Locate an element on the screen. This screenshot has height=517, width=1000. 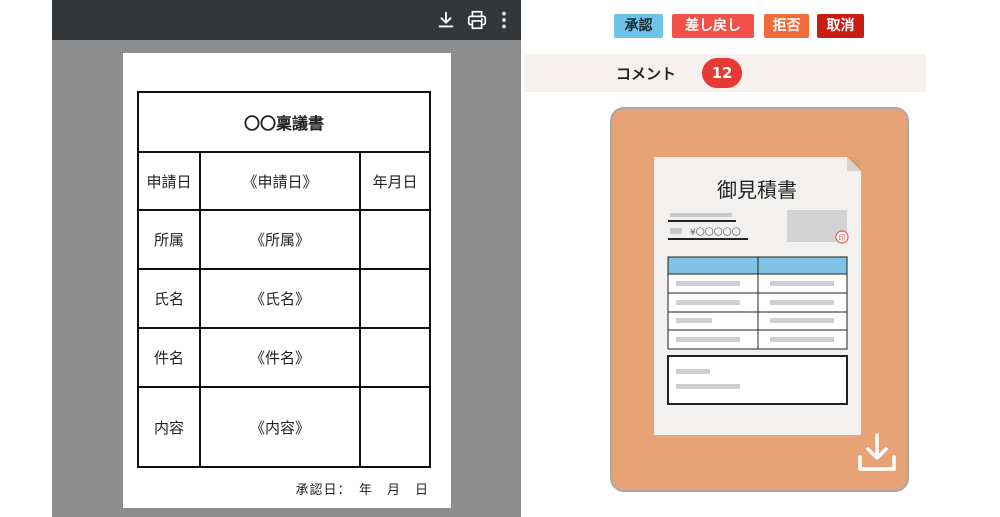
table-row: 申請日 《申請日》 年月日 is located at coordinates (284, 181).